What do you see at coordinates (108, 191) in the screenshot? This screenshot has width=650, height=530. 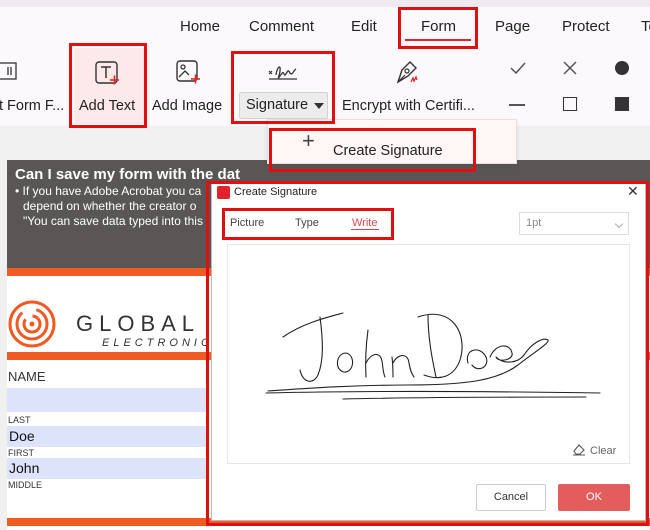 I see `banner-line-1: • If you have Adobe Acrobat you ca` at bounding box center [108, 191].